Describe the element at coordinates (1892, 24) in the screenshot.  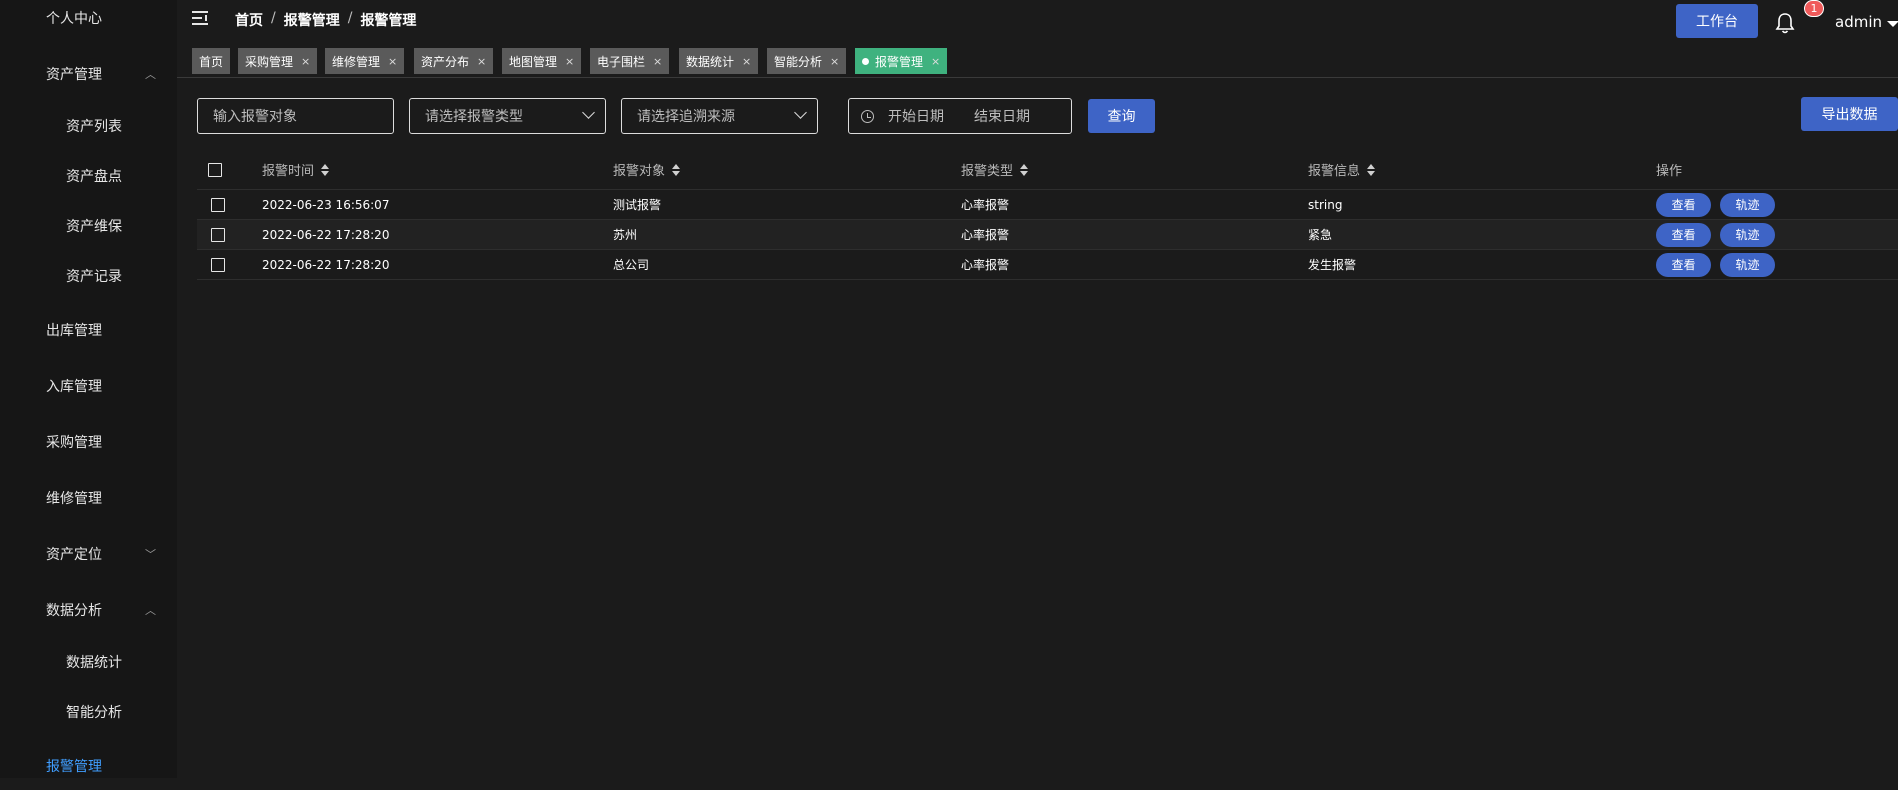
I see `caret-down-icon` at that location.